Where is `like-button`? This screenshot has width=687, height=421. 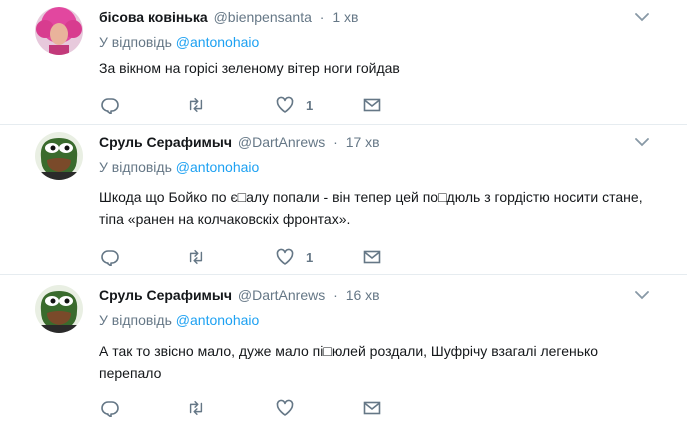 like-button is located at coordinates (285, 408).